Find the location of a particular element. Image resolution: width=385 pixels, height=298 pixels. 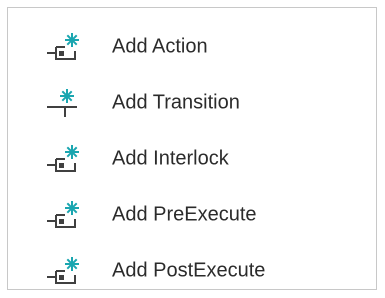

add-interlock-icon is located at coordinates (63, 158).